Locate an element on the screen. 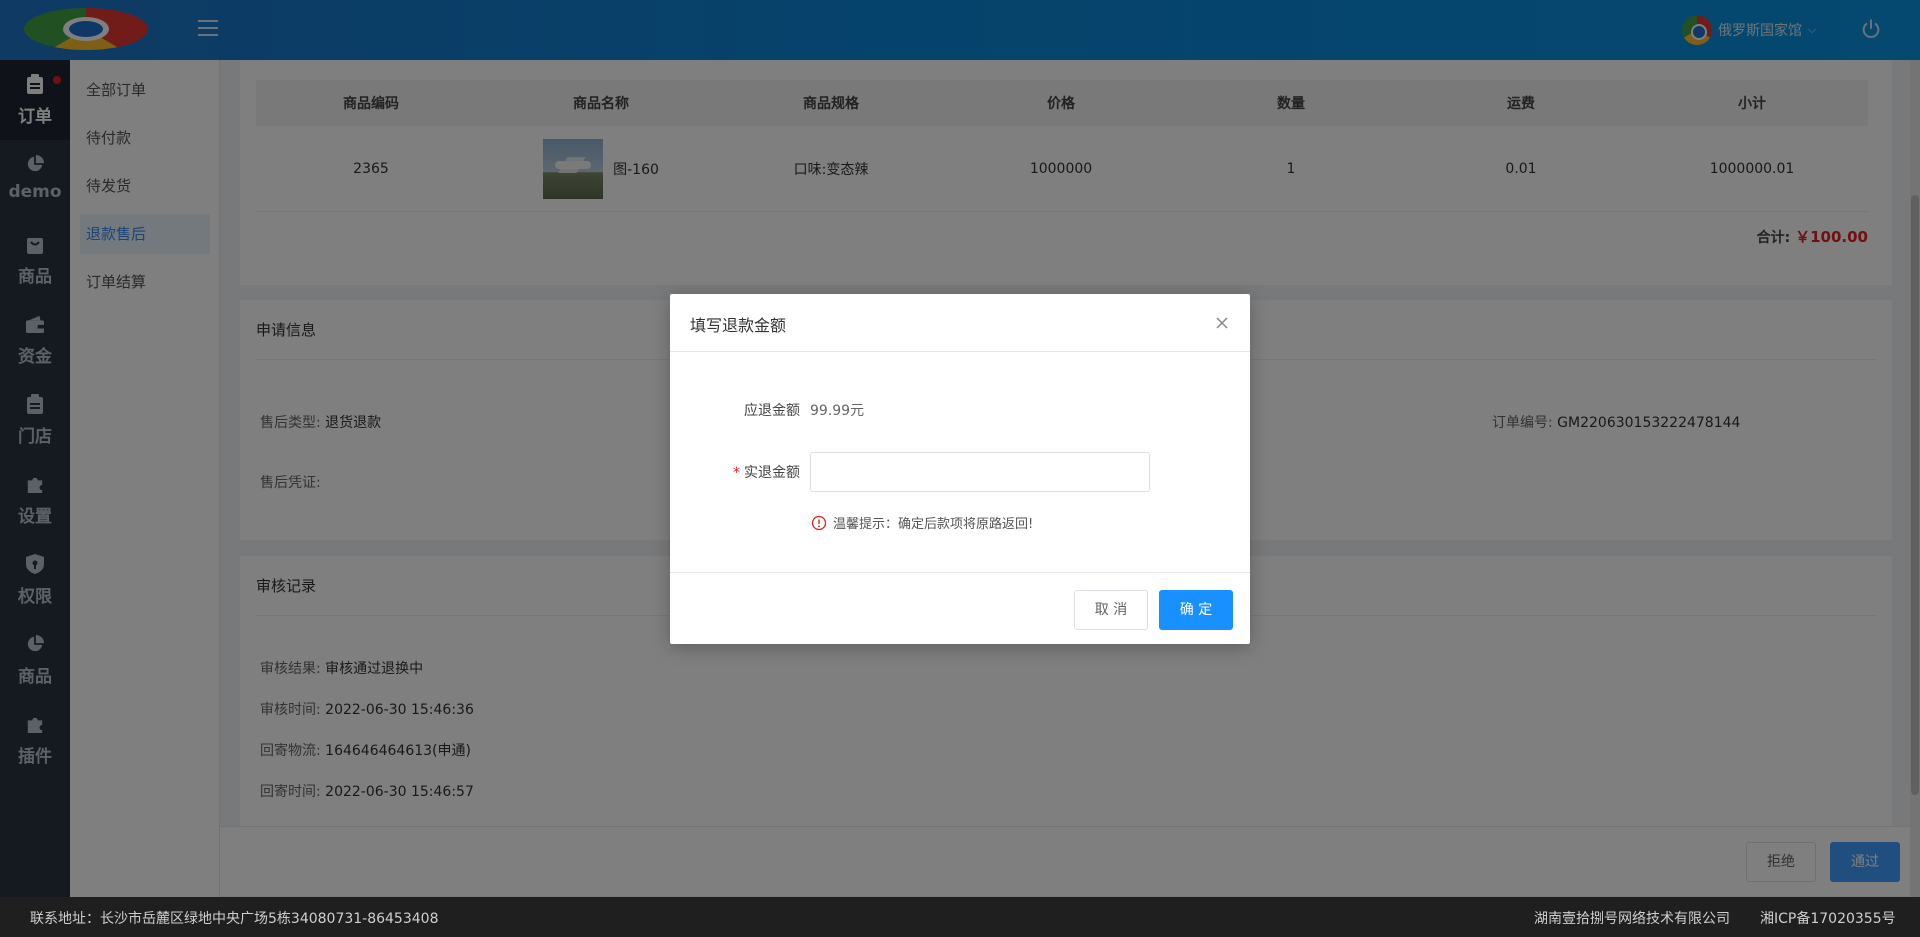  cancel-button: 取 消 is located at coordinates (1111, 610).